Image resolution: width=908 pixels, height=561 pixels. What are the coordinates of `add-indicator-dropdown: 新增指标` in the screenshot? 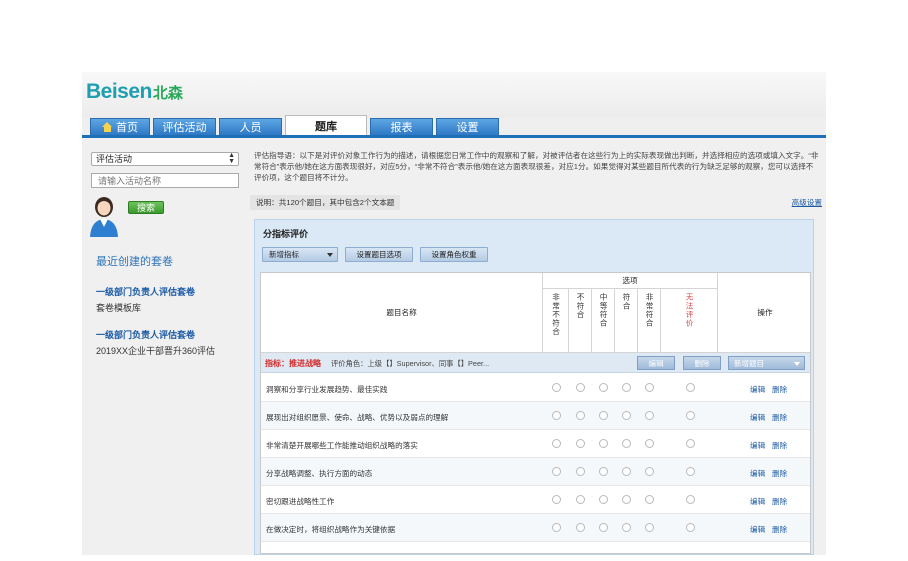 It's located at (300, 254).